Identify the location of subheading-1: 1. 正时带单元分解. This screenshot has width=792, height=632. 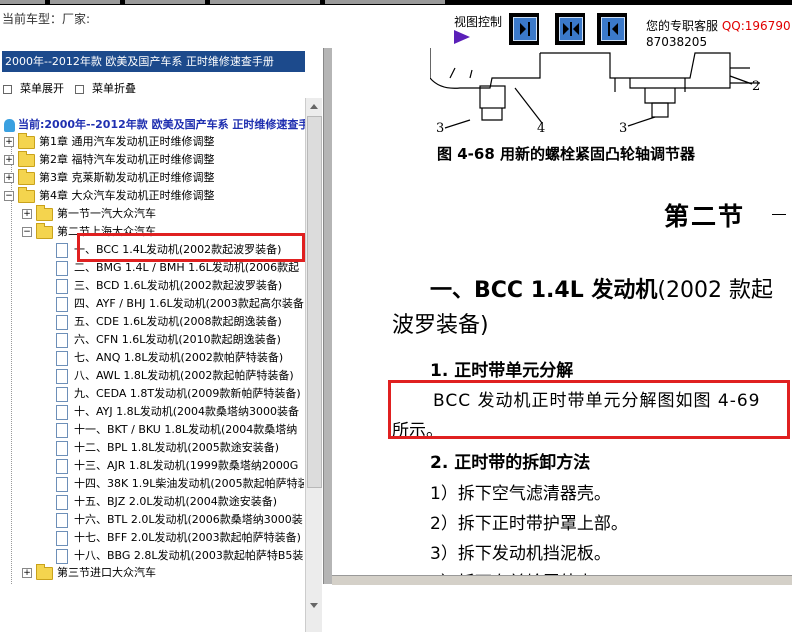
(502, 371).